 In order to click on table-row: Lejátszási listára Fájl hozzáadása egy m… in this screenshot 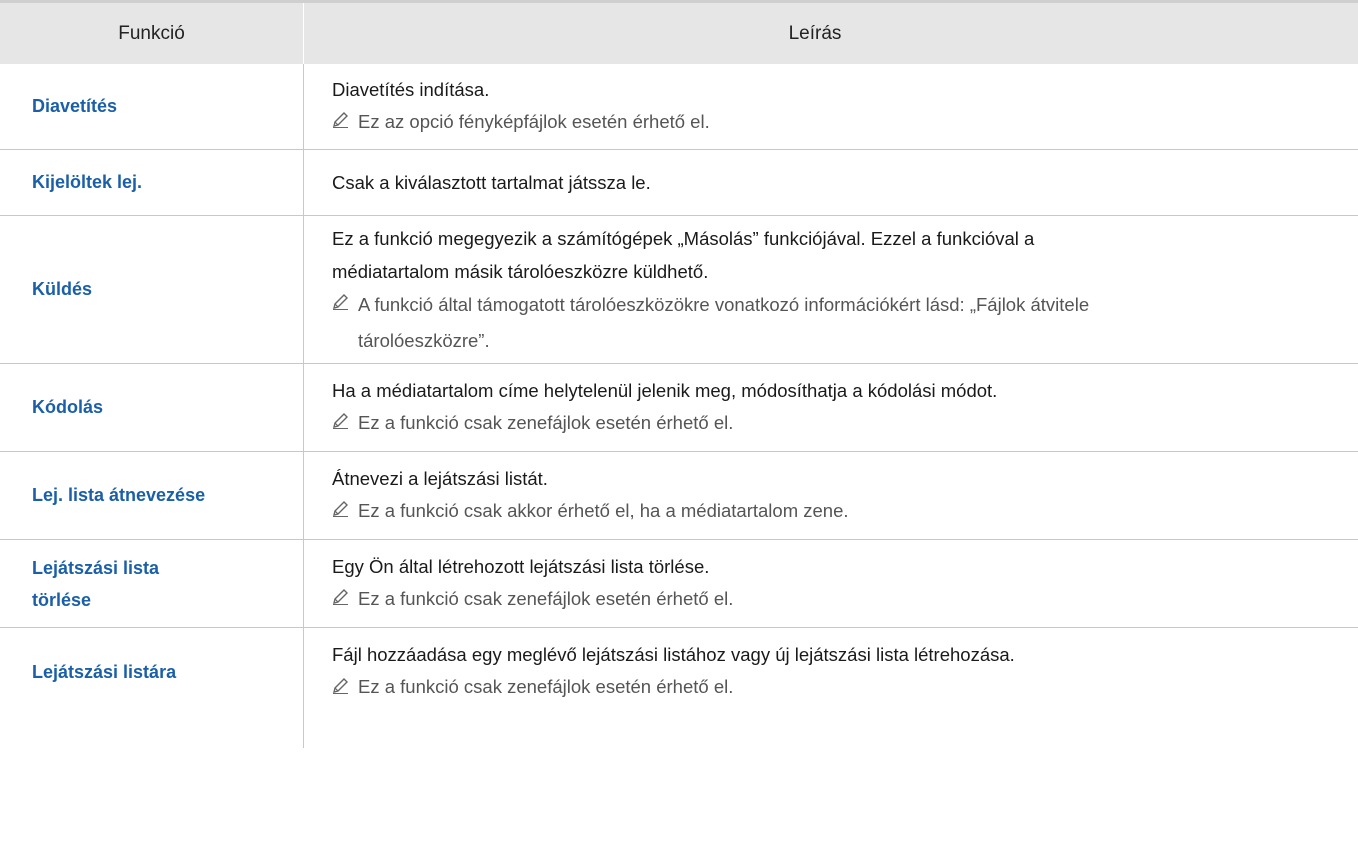, I will do `click(679, 688)`.